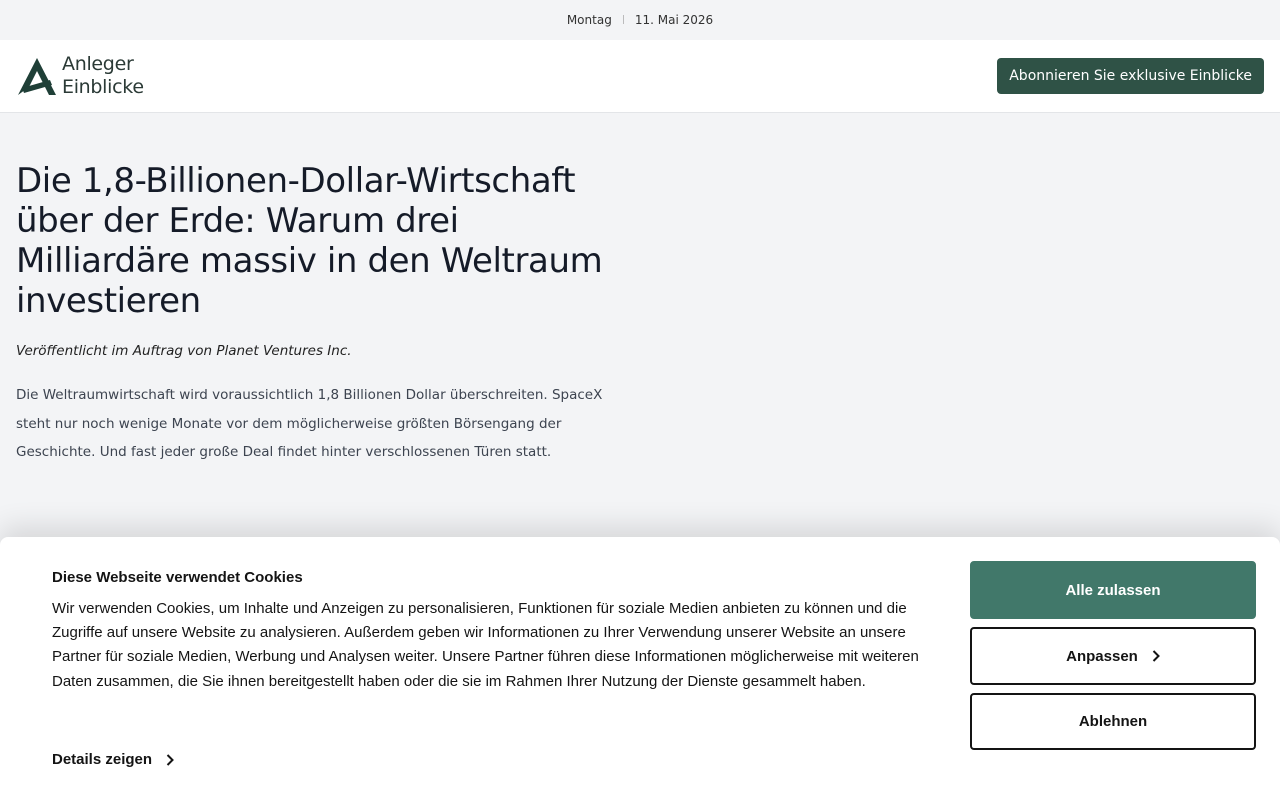  I want to click on details-toggle: Details zeigen, so click(113, 759).